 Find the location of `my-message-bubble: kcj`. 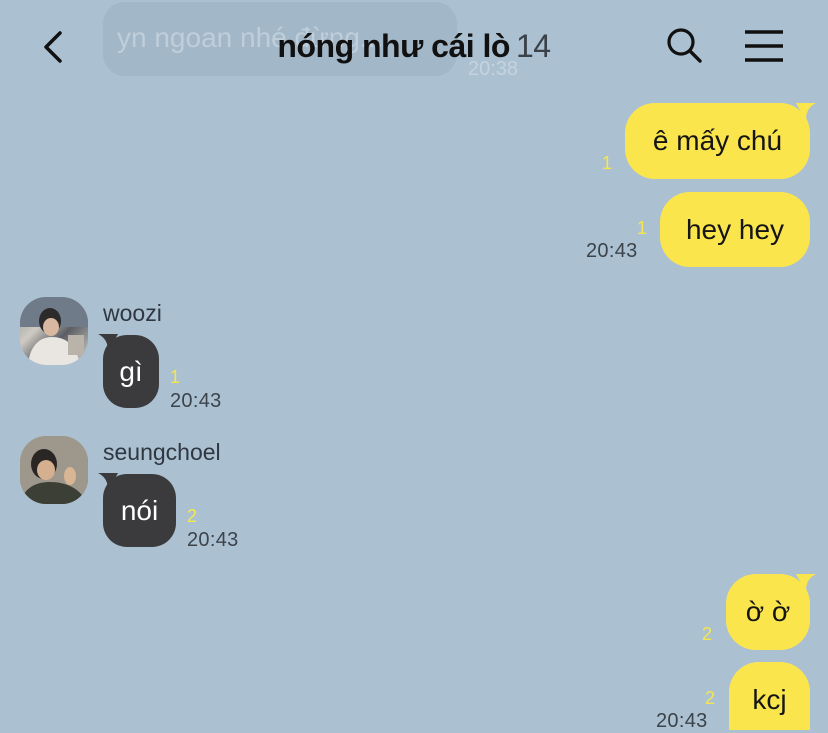

my-message-bubble: kcj is located at coordinates (769, 696).